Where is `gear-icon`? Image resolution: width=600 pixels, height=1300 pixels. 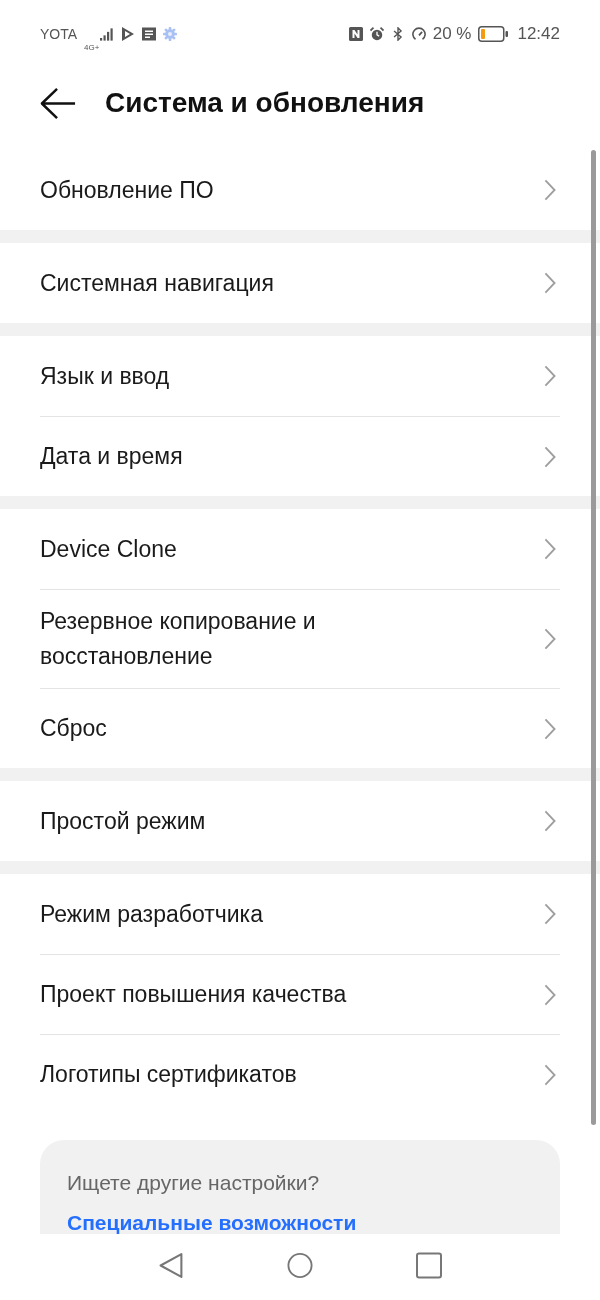
gear-icon is located at coordinates (170, 34).